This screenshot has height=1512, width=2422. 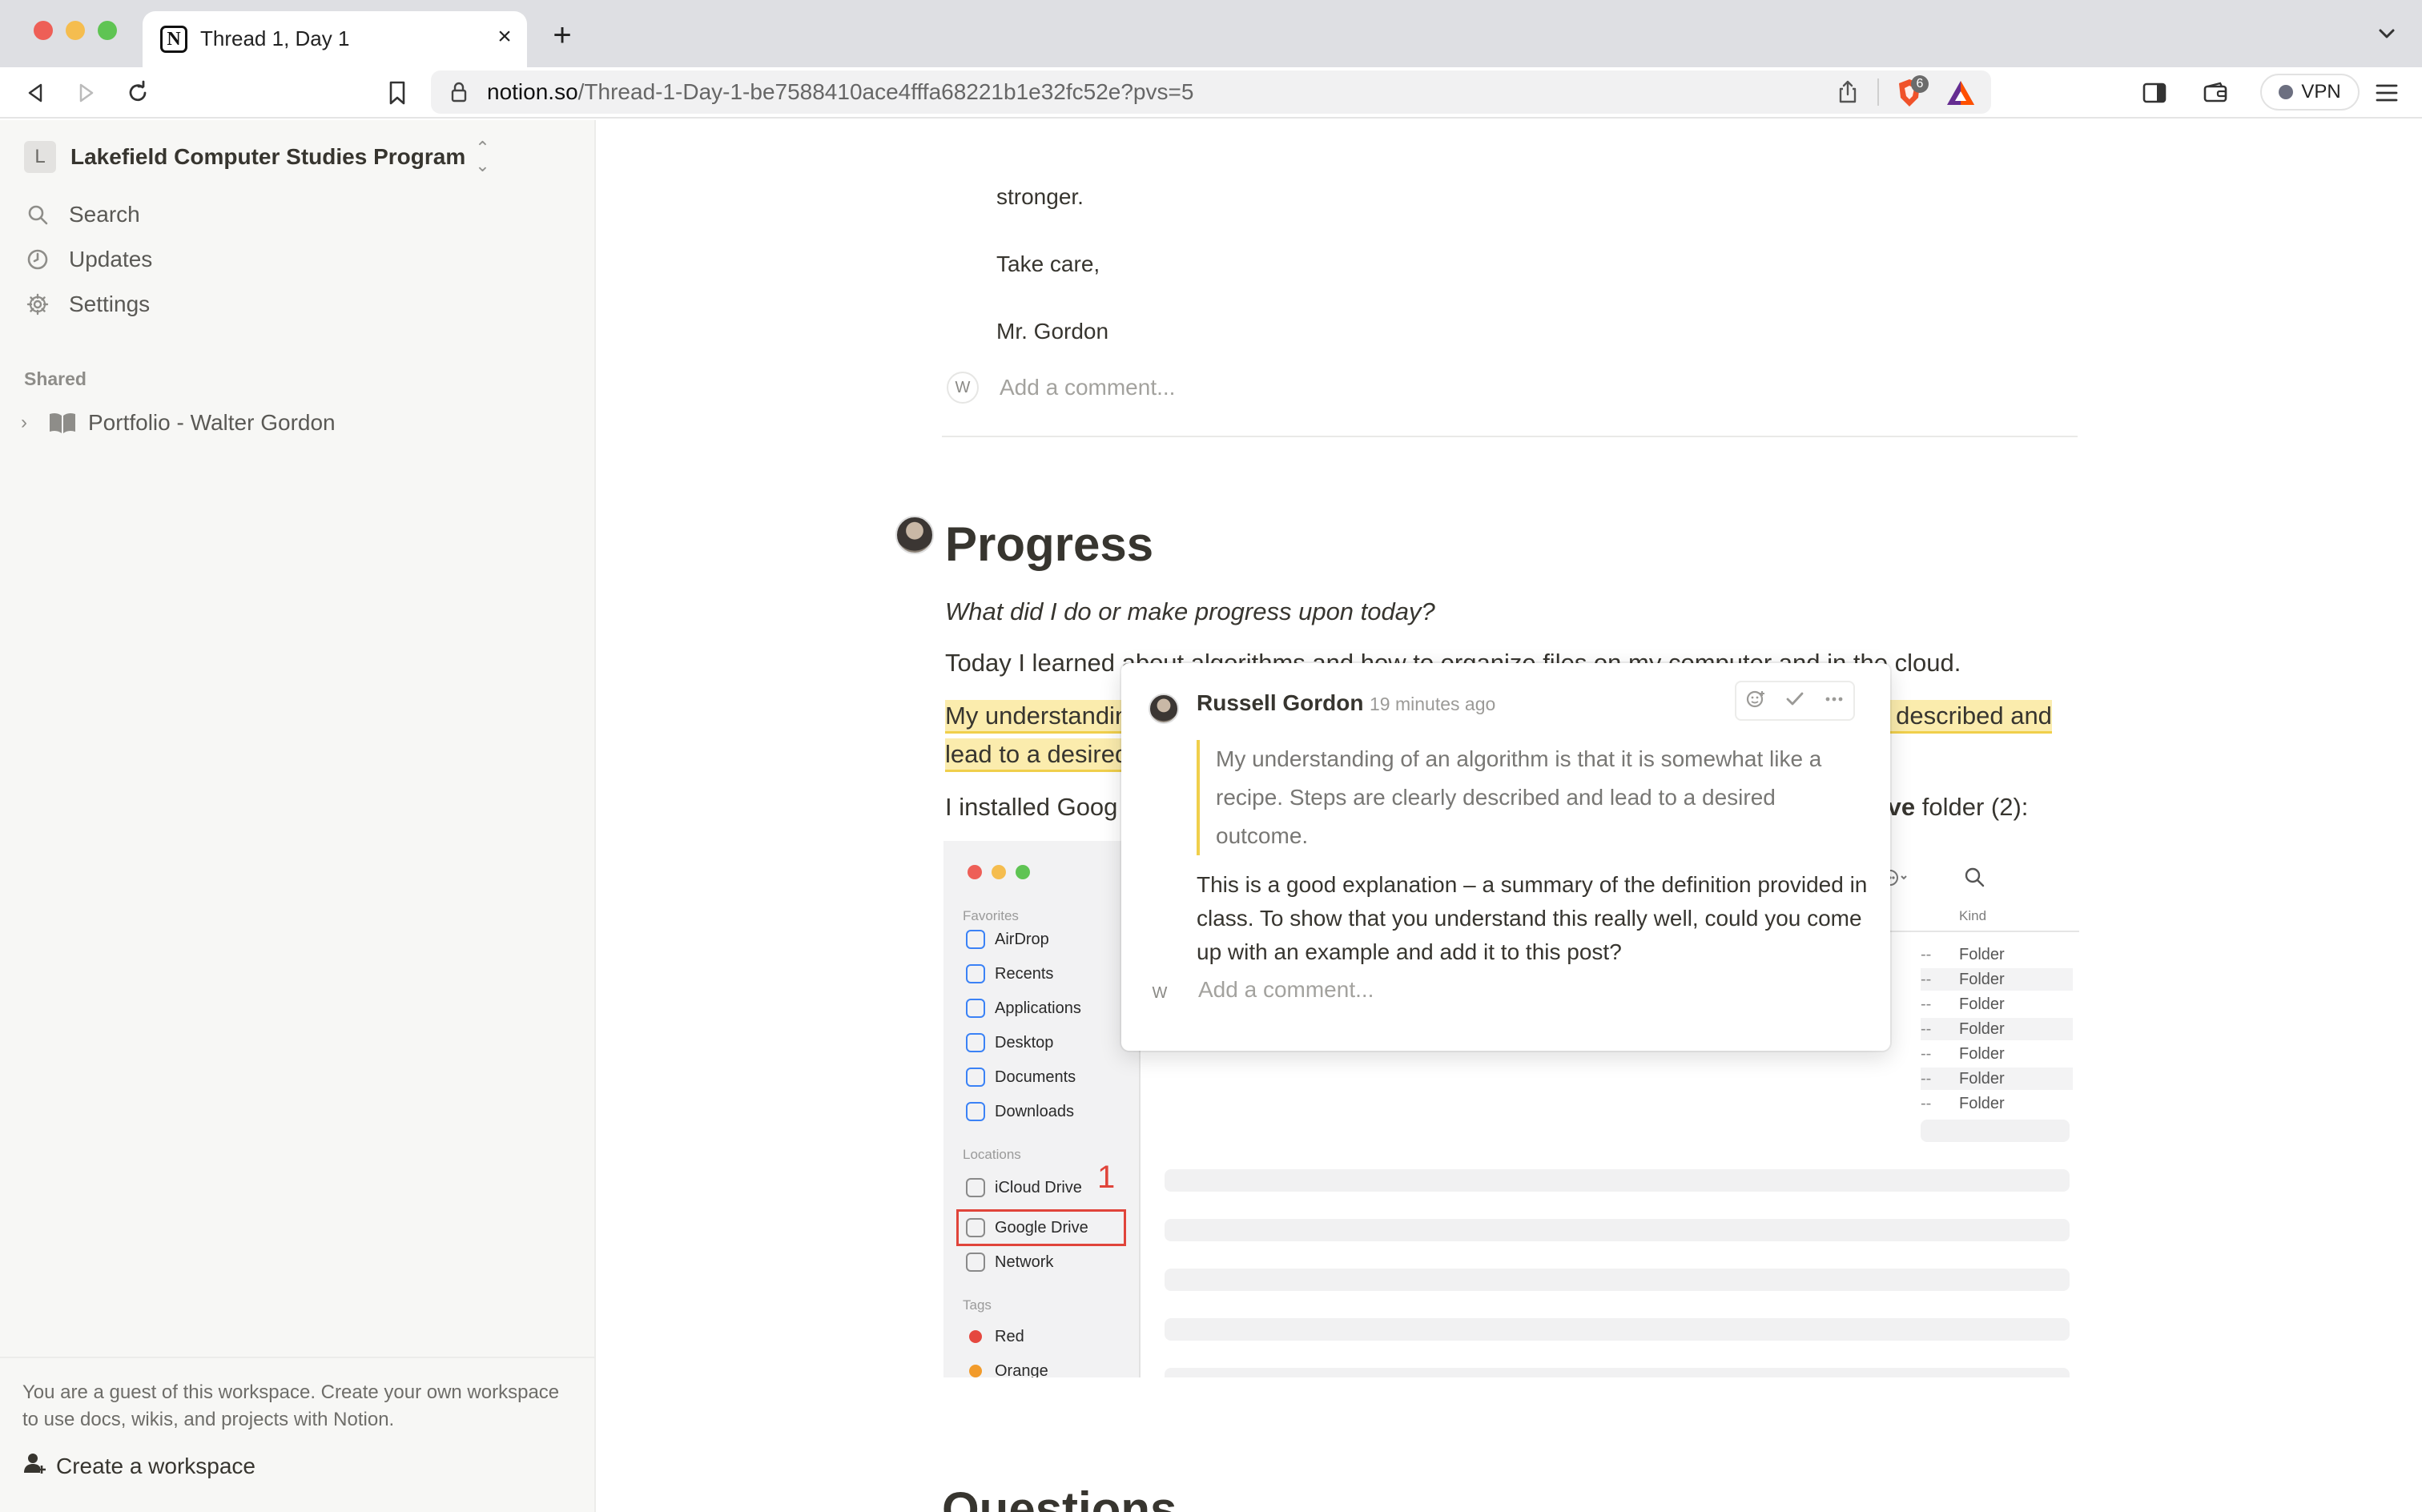 What do you see at coordinates (2386, 93) in the screenshot?
I see `menu-icon` at bounding box center [2386, 93].